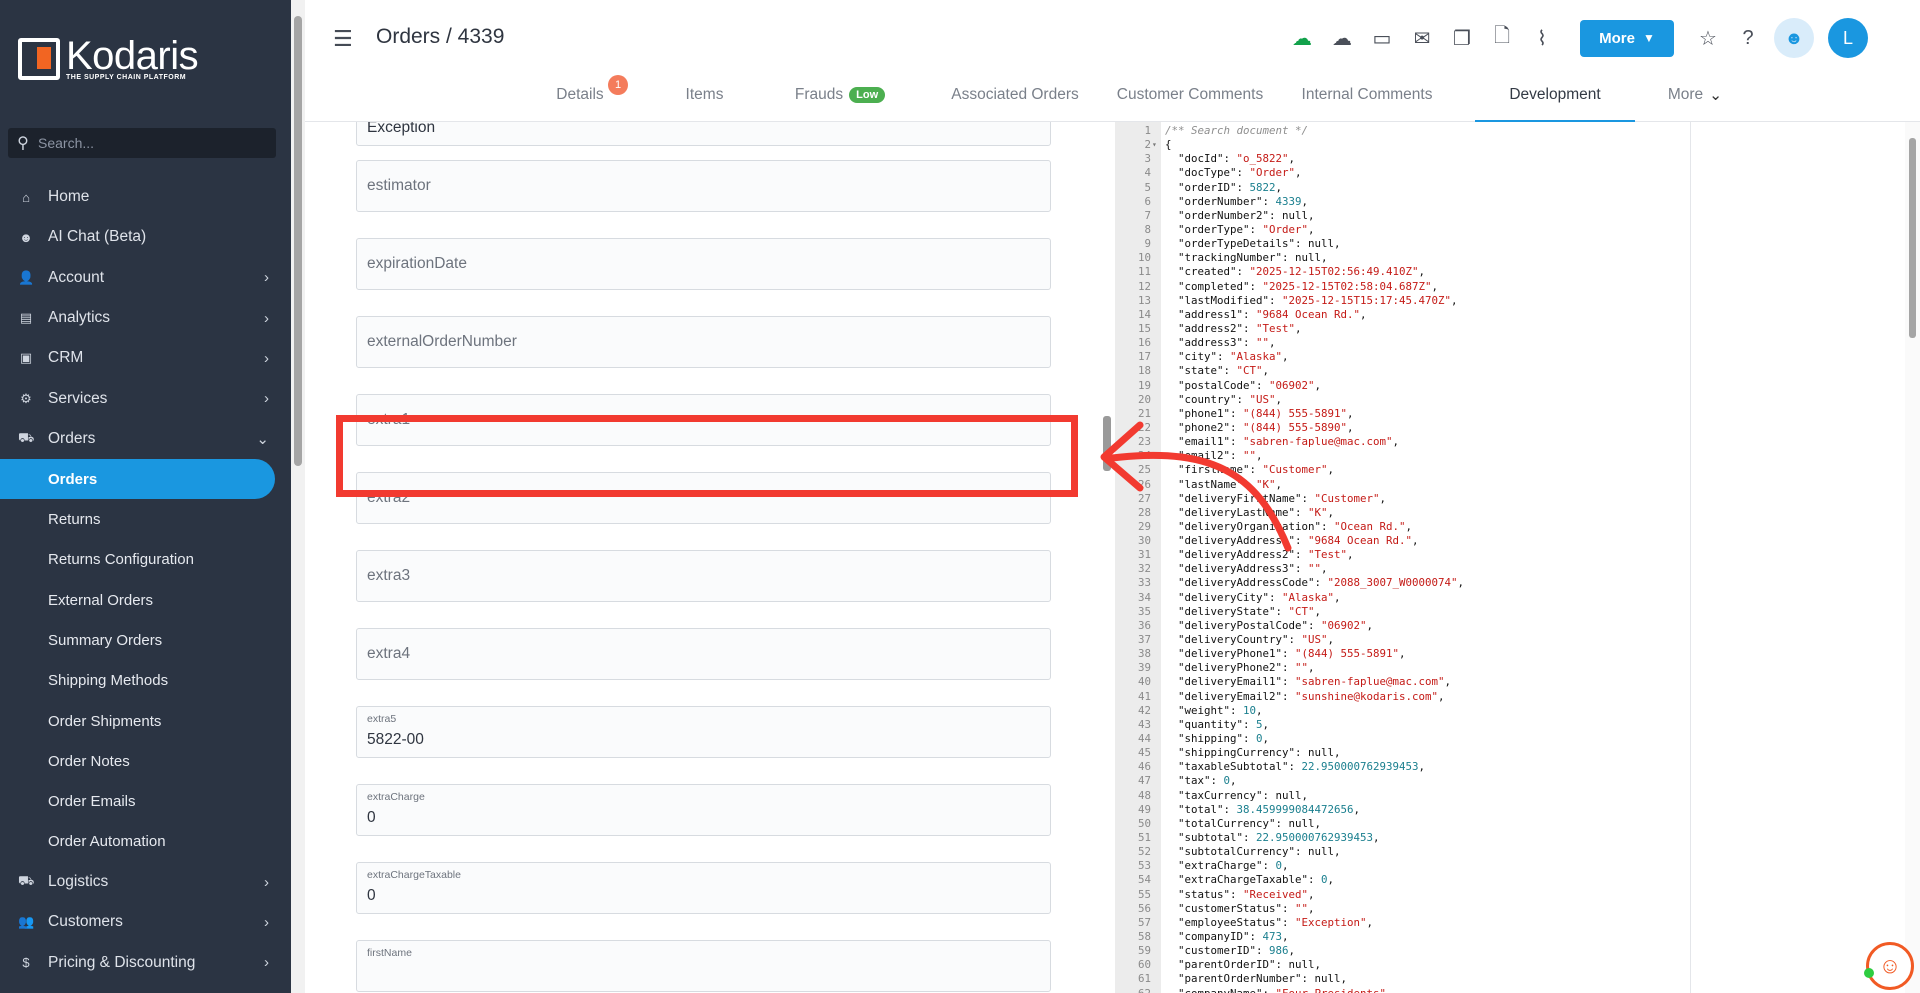 The height and width of the screenshot is (993, 1920). I want to click on sidebar-item-logistics: ⛟ Logistics ›, so click(145, 882).